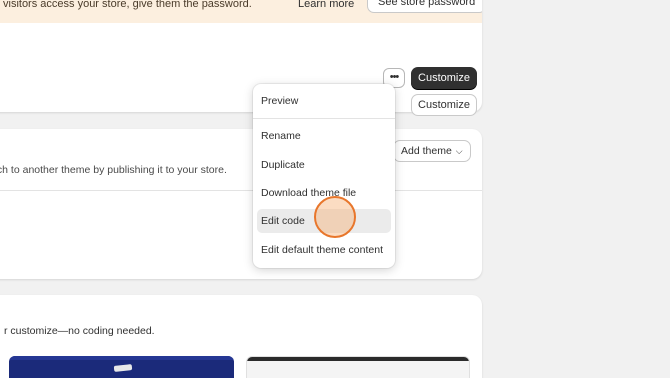  I want to click on menu-item-duplicate: Duplicate, so click(324, 165).